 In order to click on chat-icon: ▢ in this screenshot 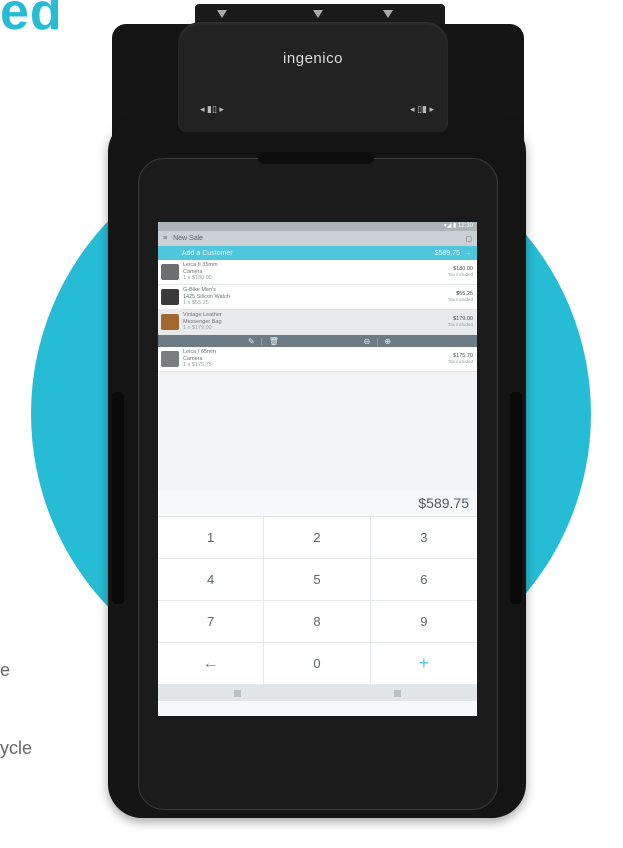, I will do `click(468, 239)`.